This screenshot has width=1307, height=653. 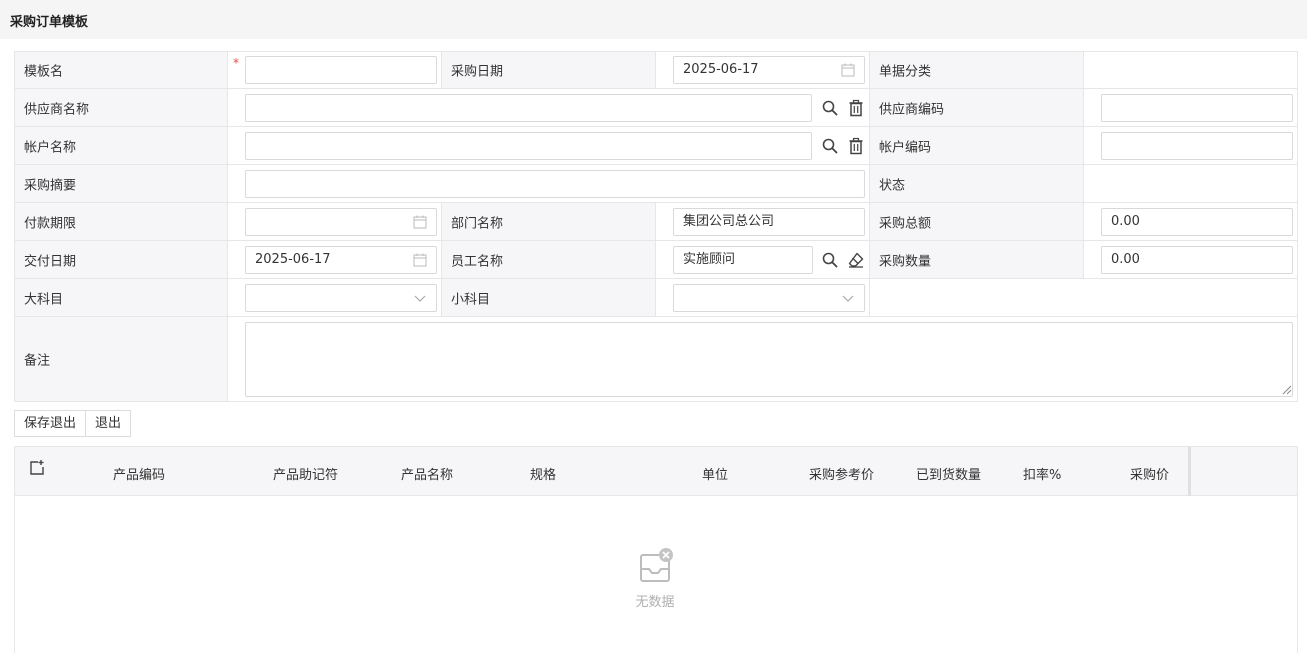 I want to click on form-row: 交付日期 2025-06-17 员工名称 实施顾问 采购数量 0.00, so click(x=656, y=260).